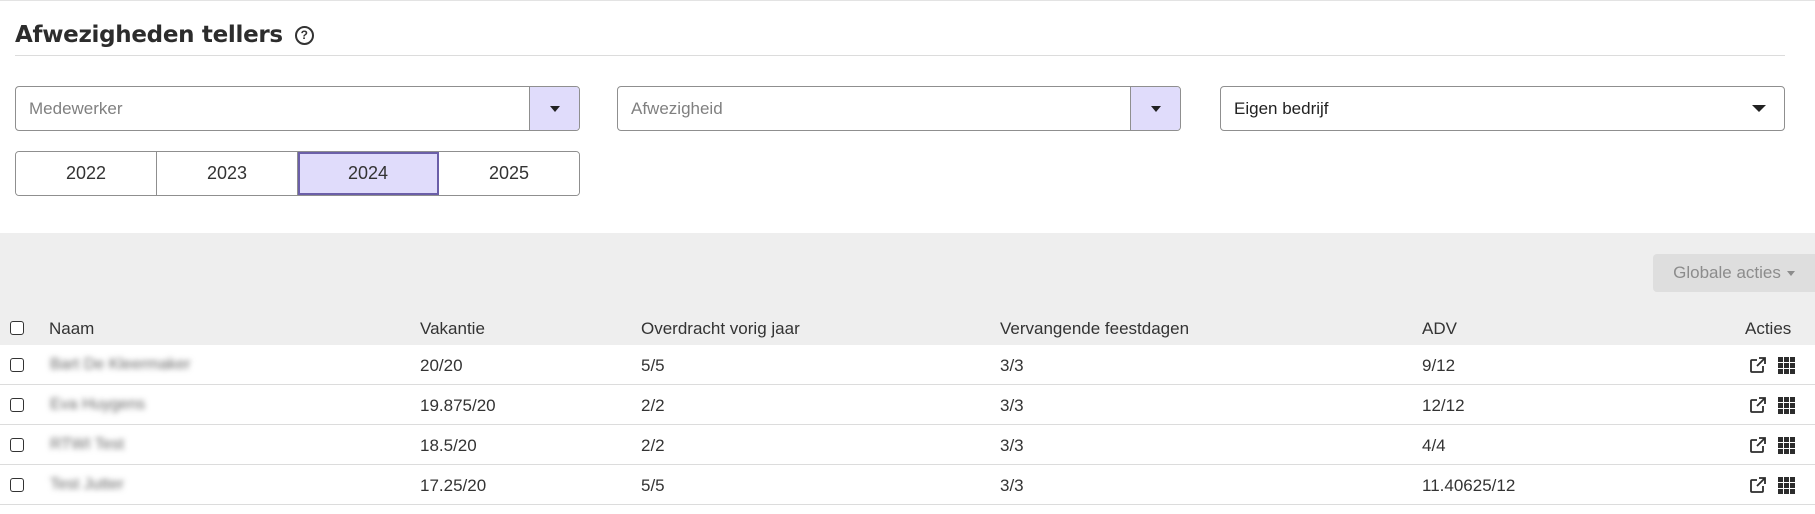 The image size is (1815, 514). I want to click on employee-select: Medewerker, so click(297, 108).